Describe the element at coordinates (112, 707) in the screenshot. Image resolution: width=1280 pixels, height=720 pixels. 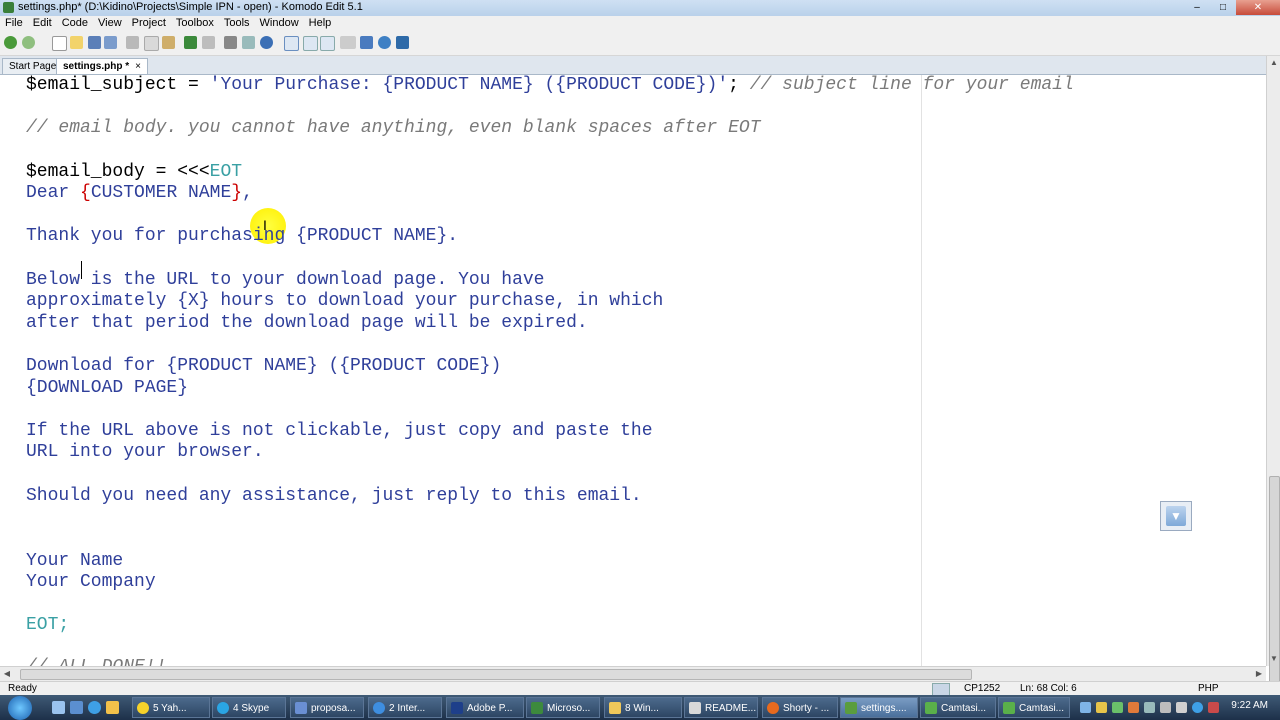
I see `folder-icon` at that location.